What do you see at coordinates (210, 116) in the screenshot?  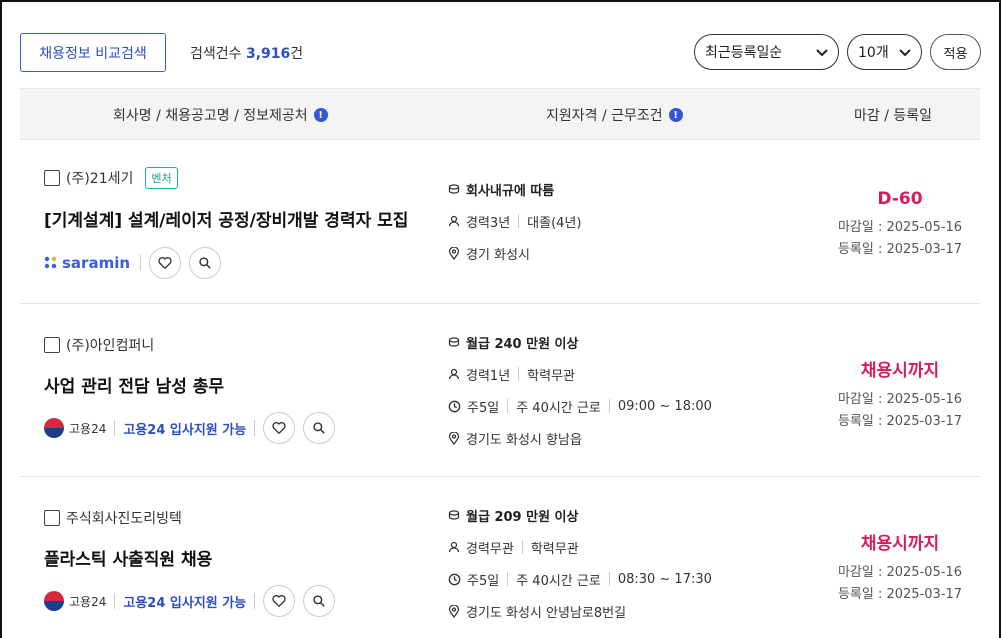 I see `header-company-label: 회사명 / 채용공고명 / 정보제공처` at bounding box center [210, 116].